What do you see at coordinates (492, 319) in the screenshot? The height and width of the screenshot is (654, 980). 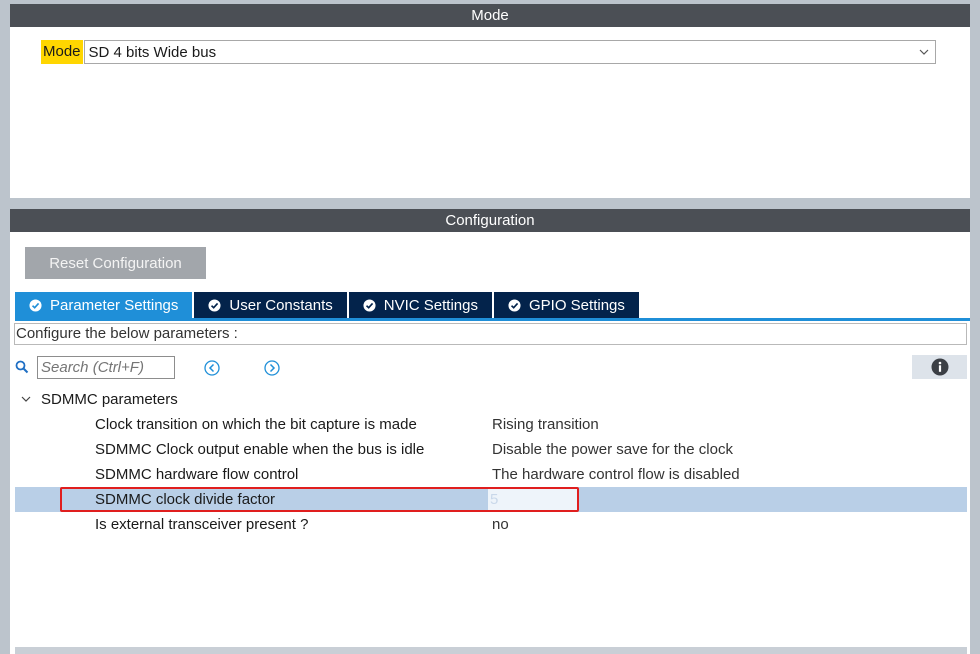 I see `tab-underline` at bounding box center [492, 319].